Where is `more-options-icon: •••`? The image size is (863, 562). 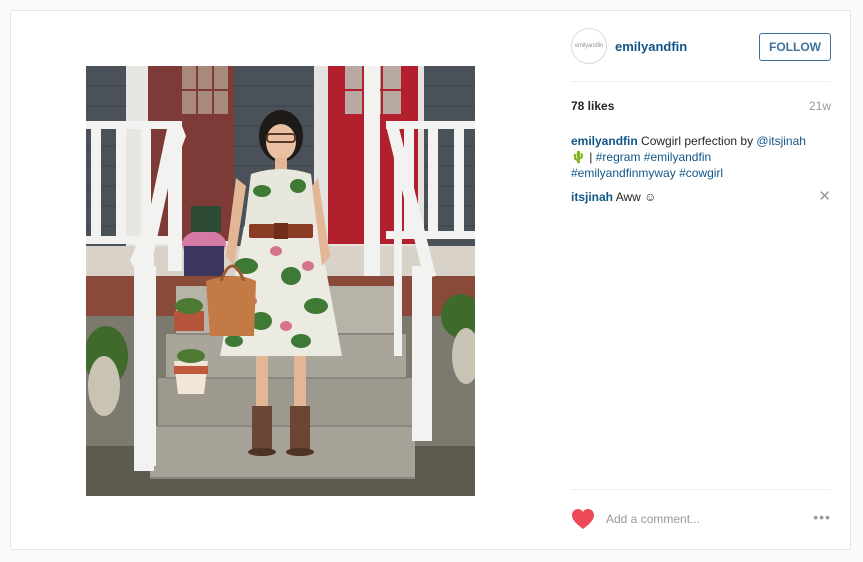
more-options-icon: ••• is located at coordinates (822, 517).